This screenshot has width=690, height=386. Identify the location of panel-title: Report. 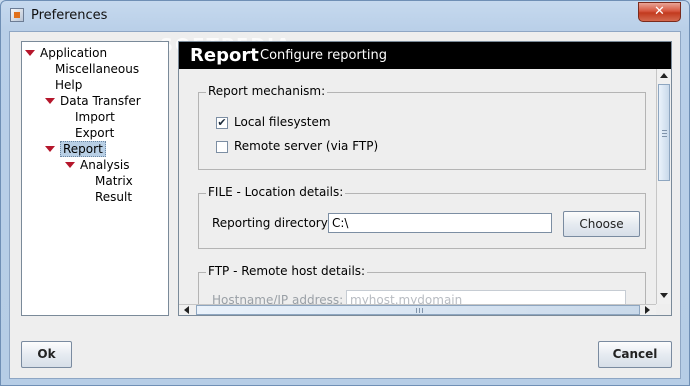
(224, 55).